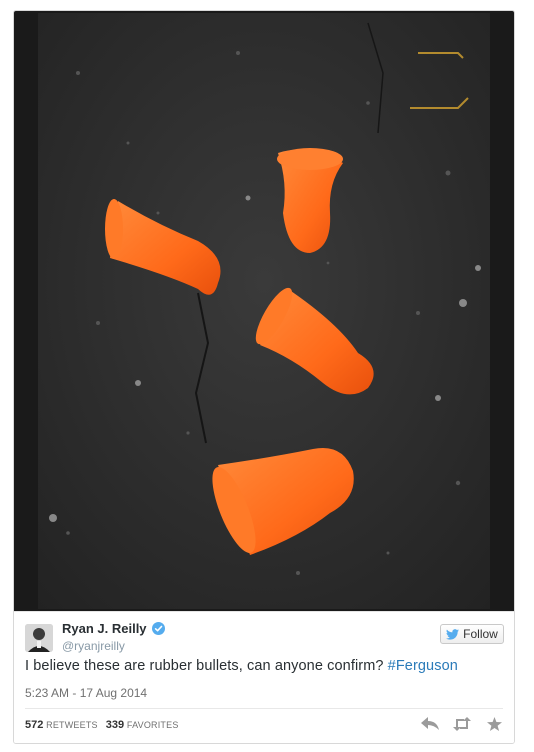 The image size is (534, 752). Describe the element at coordinates (86, 693) in the screenshot. I see `tweet-timestamp: 5:23 AM - 17 Aug 2014` at that location.